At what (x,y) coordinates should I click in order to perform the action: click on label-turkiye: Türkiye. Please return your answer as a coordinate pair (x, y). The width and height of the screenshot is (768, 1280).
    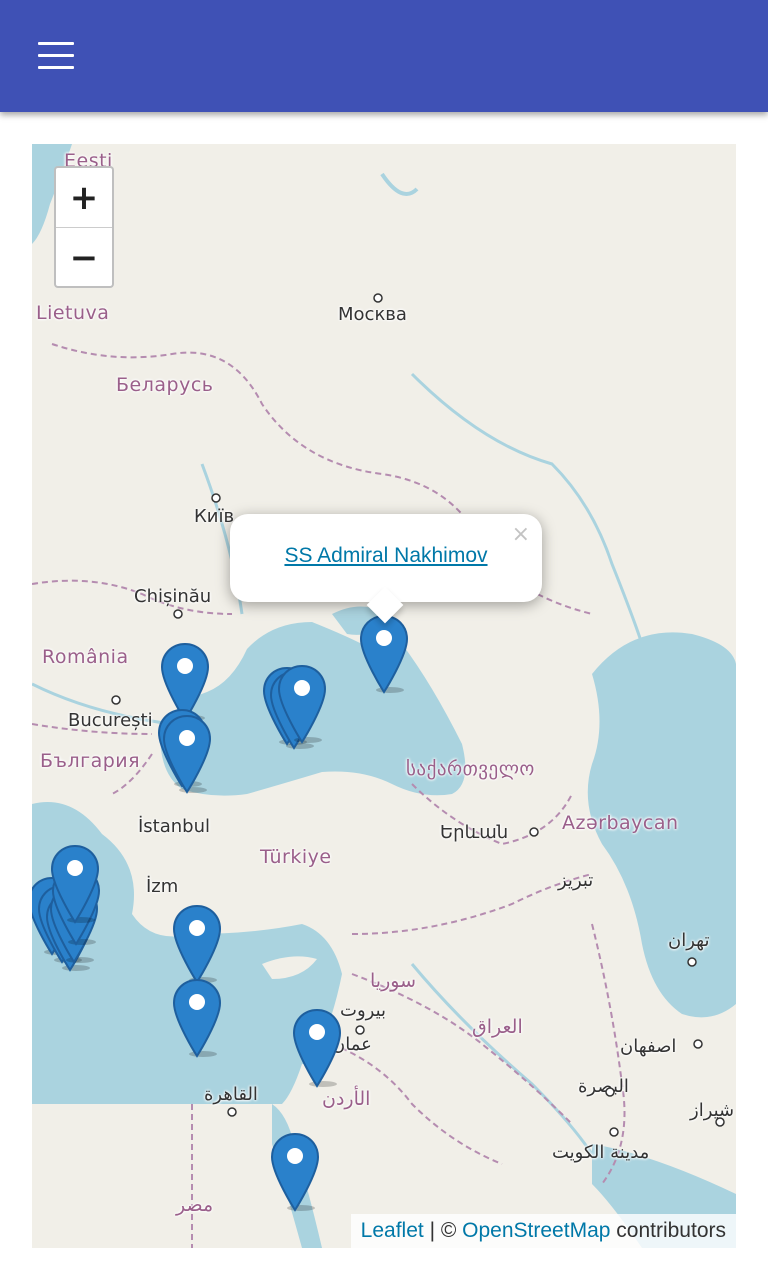
    Looking at the image, I should click on (296, 857).